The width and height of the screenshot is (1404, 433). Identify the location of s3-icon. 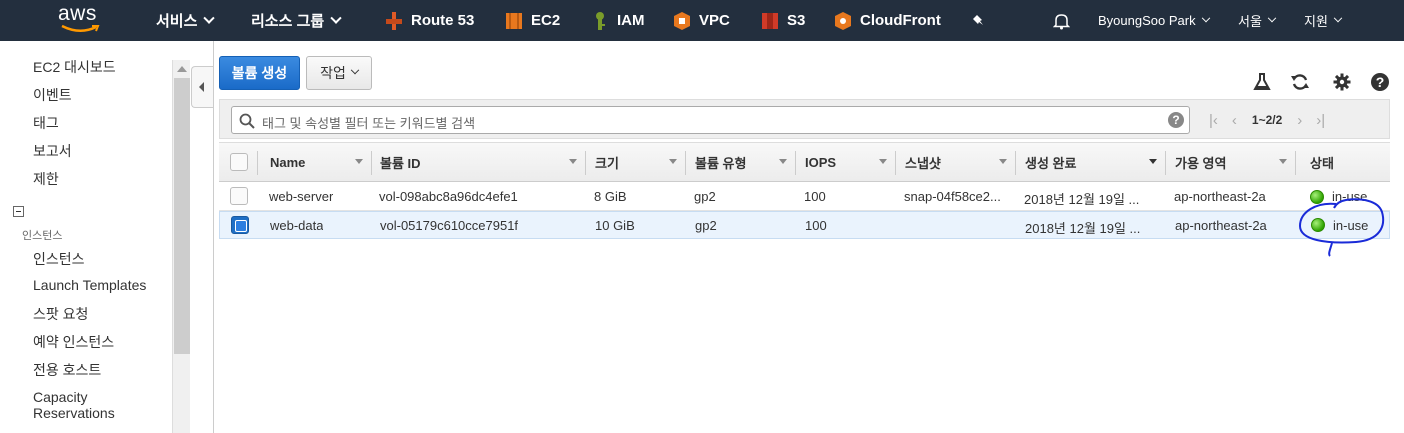
(770, 20).